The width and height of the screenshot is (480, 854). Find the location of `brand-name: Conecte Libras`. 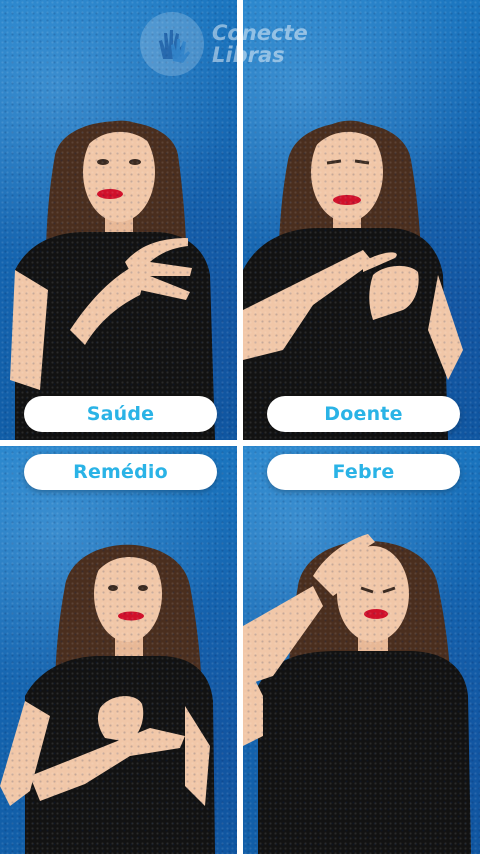

brand-name: Conecte Libras is located at coordinates (260, 44).